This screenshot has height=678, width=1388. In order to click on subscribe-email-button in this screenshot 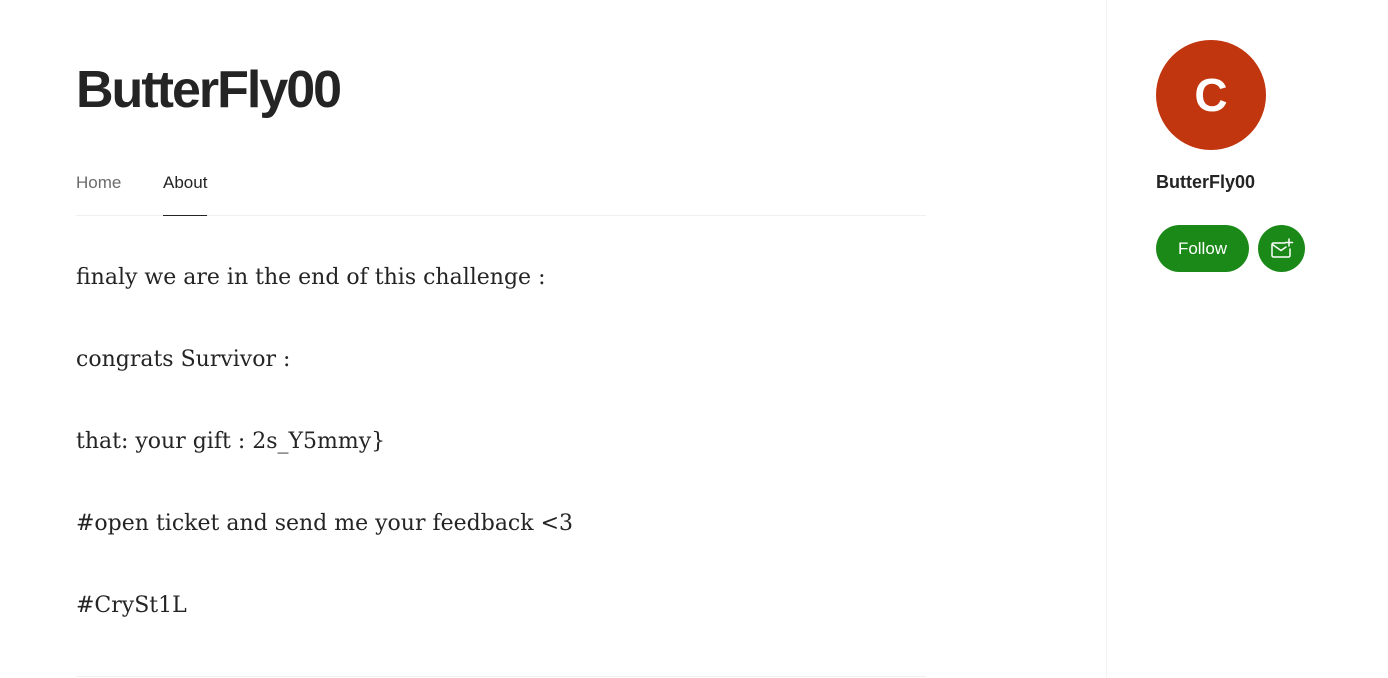, I will do `click(1281, 248)`.